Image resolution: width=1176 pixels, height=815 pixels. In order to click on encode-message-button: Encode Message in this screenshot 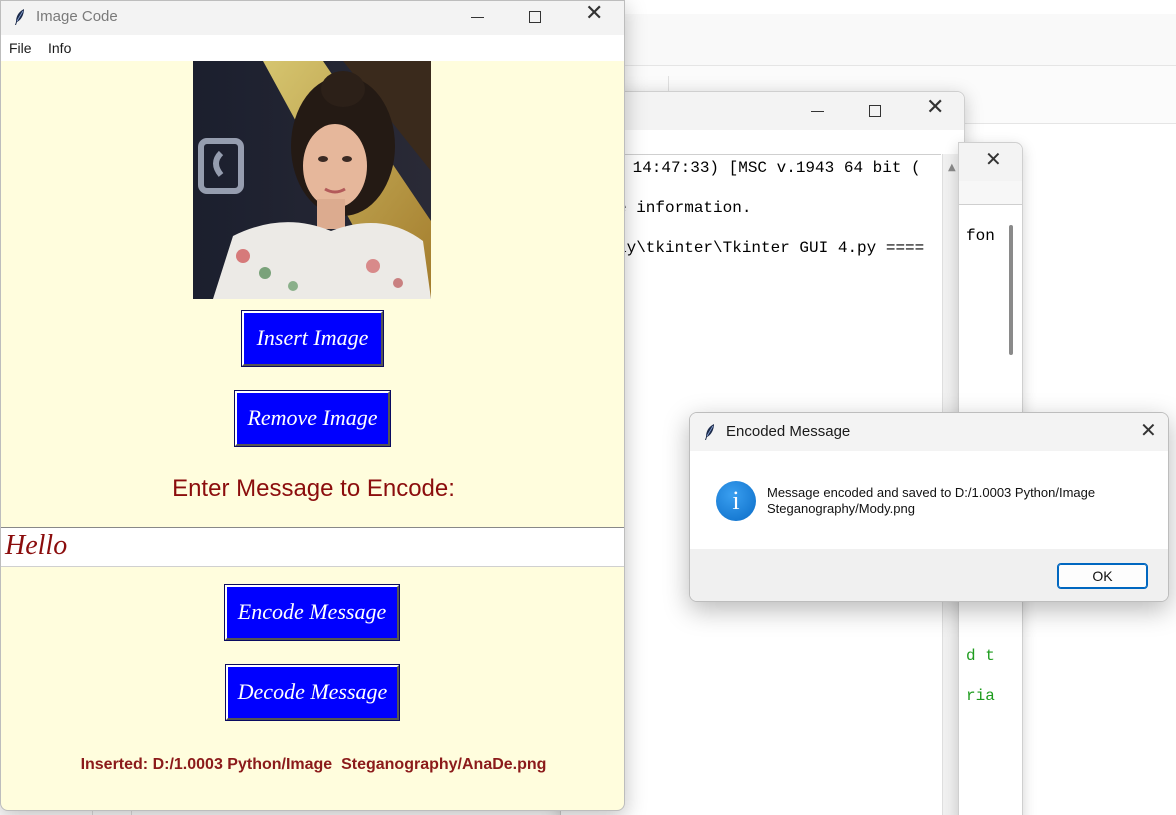, I will do `click(312, 612)`.